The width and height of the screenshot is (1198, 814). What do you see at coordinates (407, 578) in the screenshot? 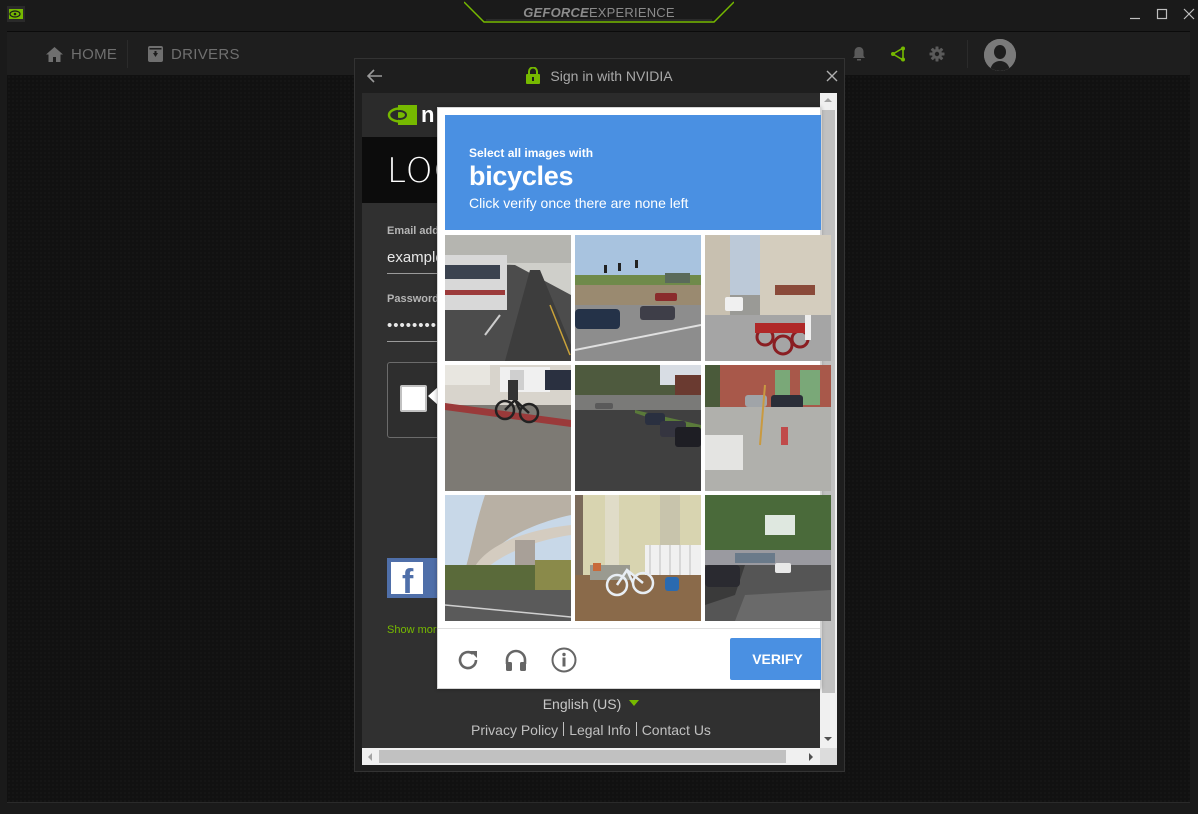
I see `facebook-icon: f` at bounding box center [407, 578].